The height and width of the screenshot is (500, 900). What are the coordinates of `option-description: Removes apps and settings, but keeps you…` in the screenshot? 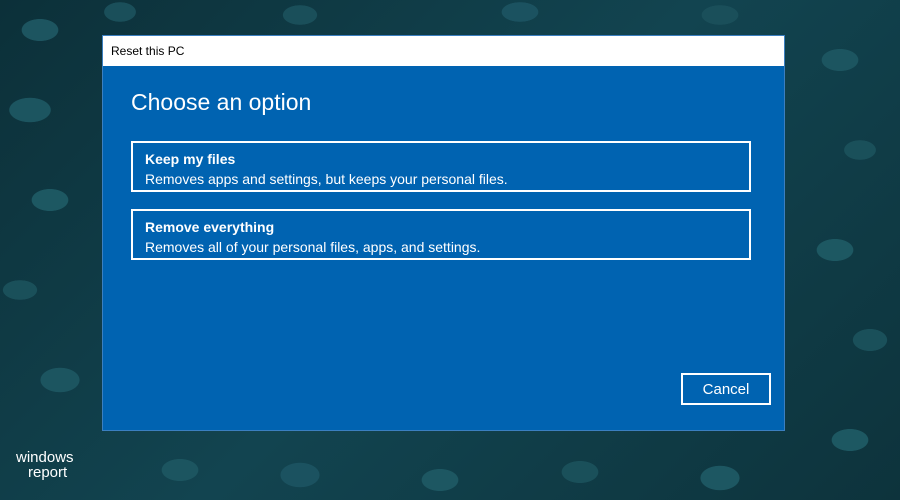 It's located at (326, 179).